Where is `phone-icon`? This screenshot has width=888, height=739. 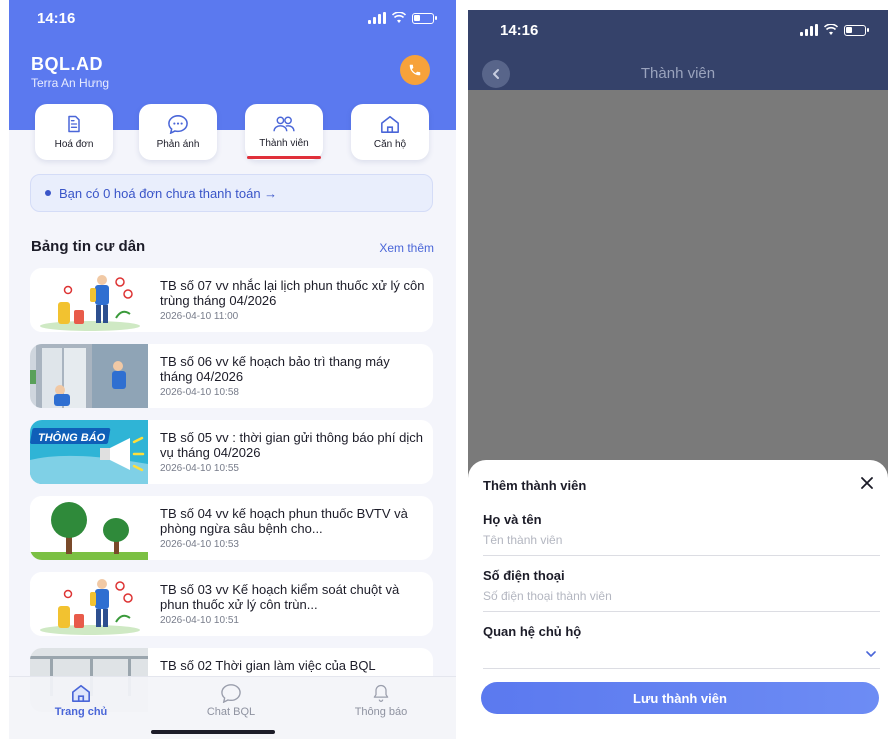
phone-icon is located at coordinates (415, 70).